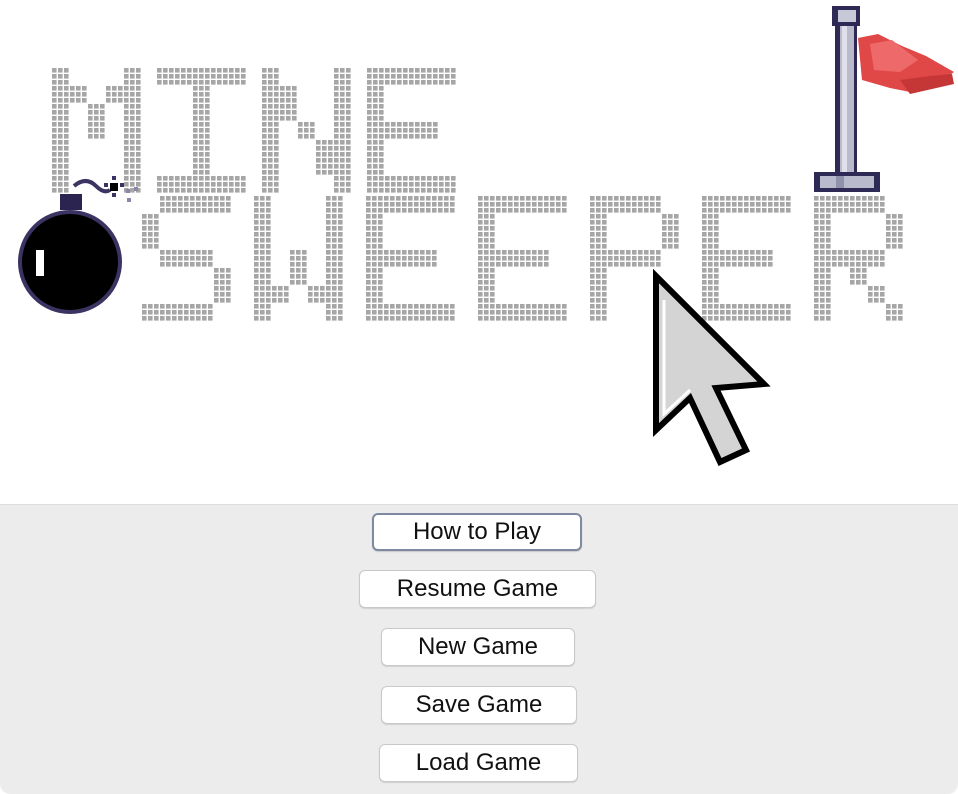  I want to click on new-game-button: New Game, so click(478, 647).